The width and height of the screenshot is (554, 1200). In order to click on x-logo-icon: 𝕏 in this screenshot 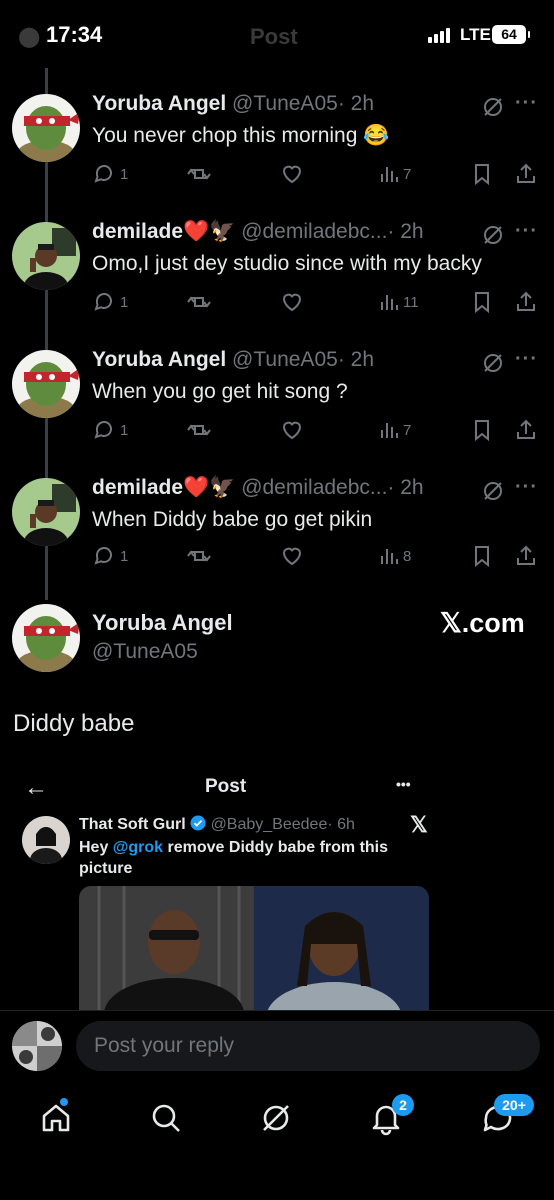, I will do `click(419, 824)`.